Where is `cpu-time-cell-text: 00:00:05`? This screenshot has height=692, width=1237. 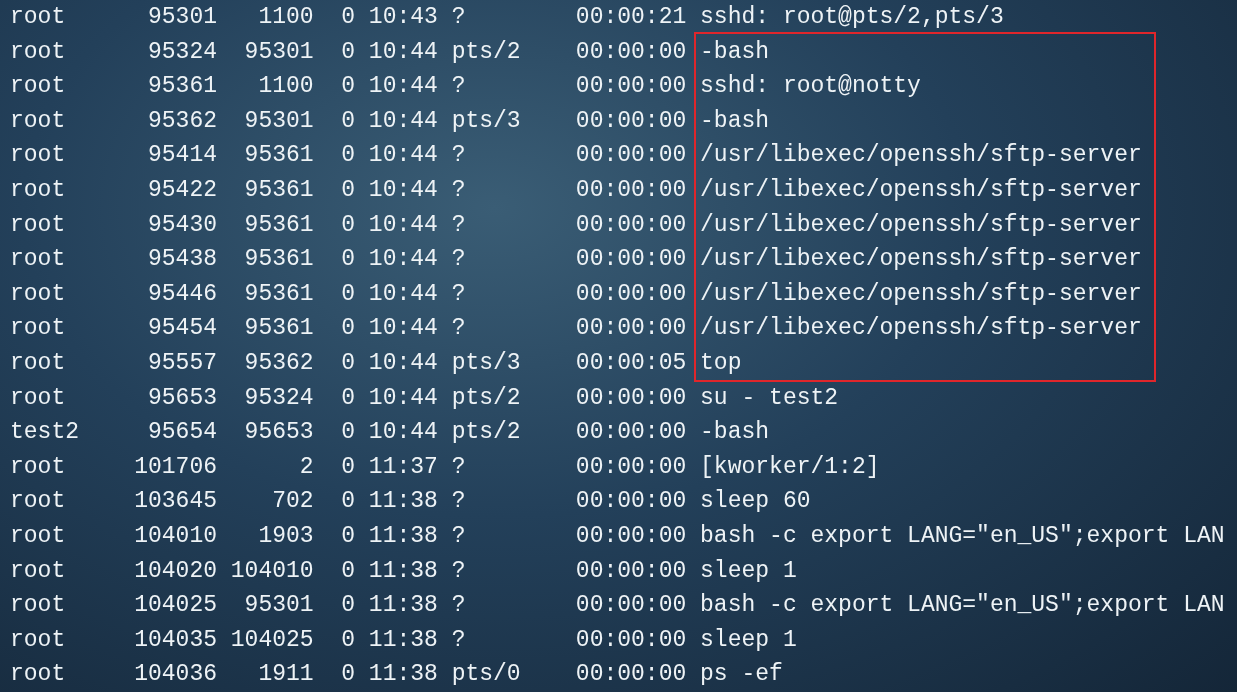
cpu-time-cell-text: 00:00:05 is located at coordinates (631, 363).